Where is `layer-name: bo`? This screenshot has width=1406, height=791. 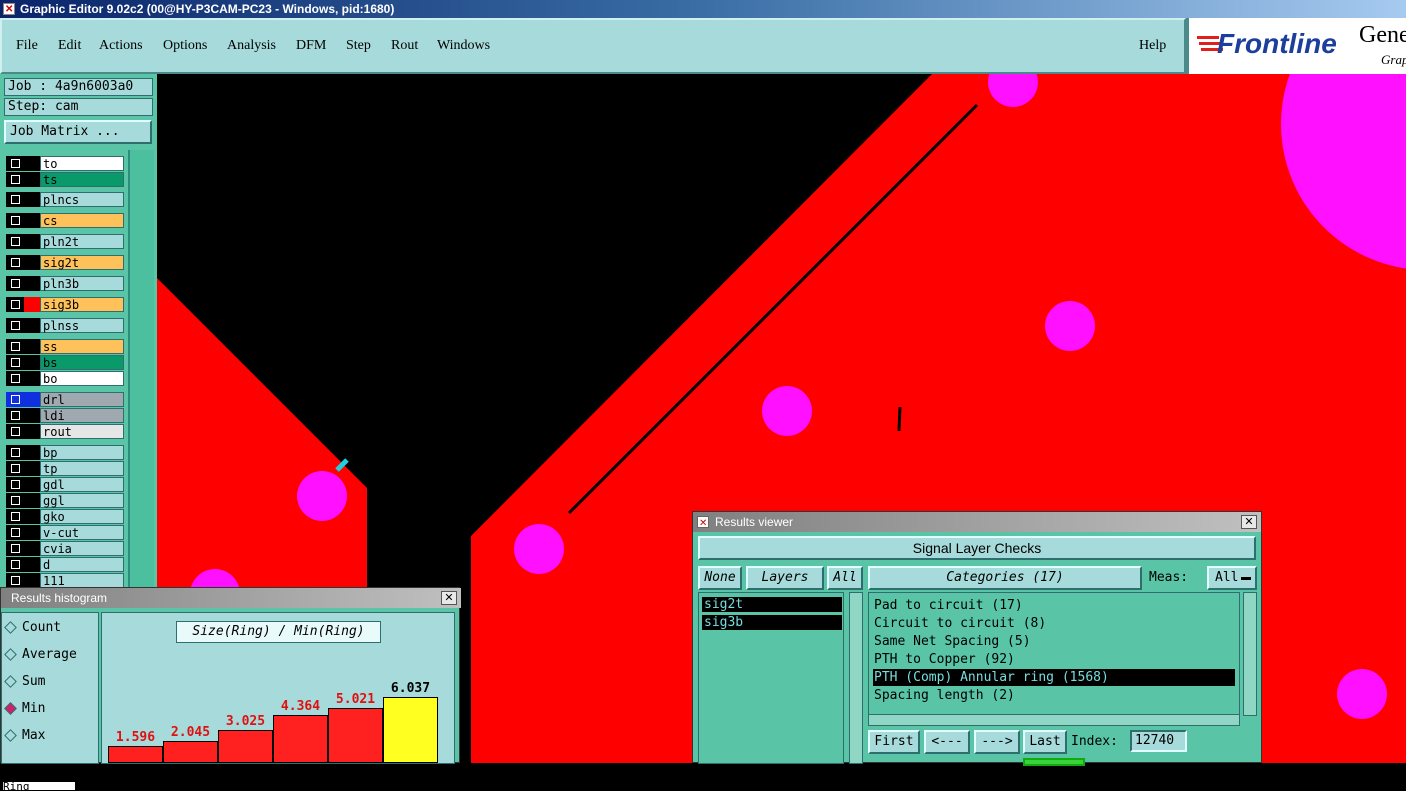
layer-name: bo is located at coordinates (82, 378).